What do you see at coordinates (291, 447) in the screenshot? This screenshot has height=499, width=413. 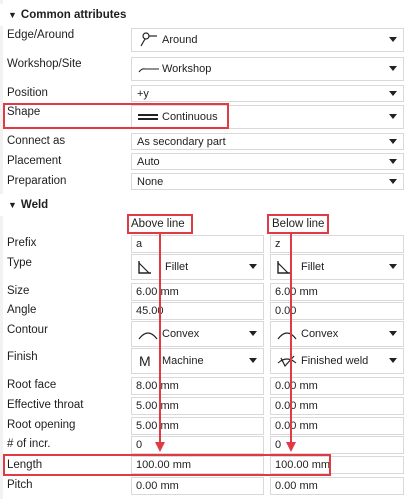 I see `below-arrowhead` at bounding box center [291, 447].